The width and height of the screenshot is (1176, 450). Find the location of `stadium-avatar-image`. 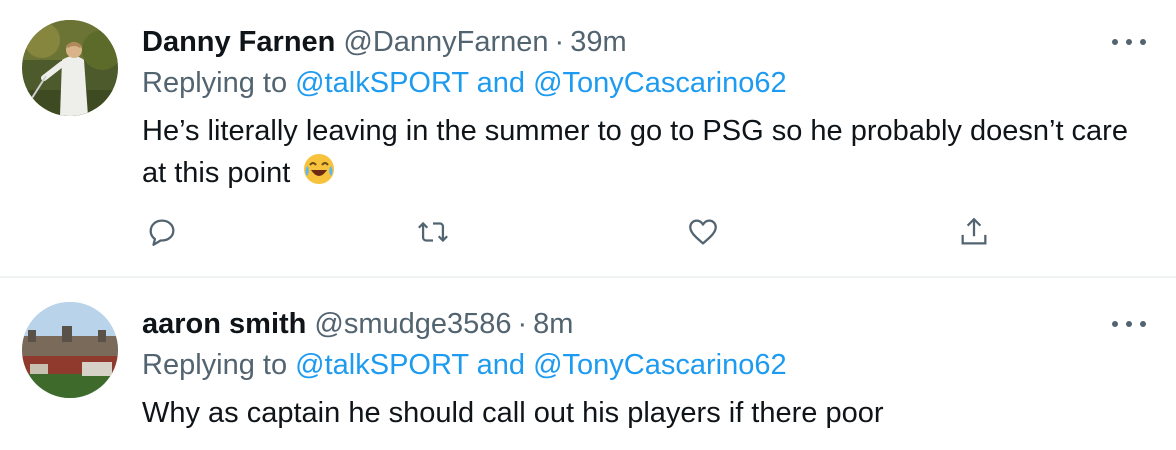

stadium-avatar-image is located at coordinates (70, 350).